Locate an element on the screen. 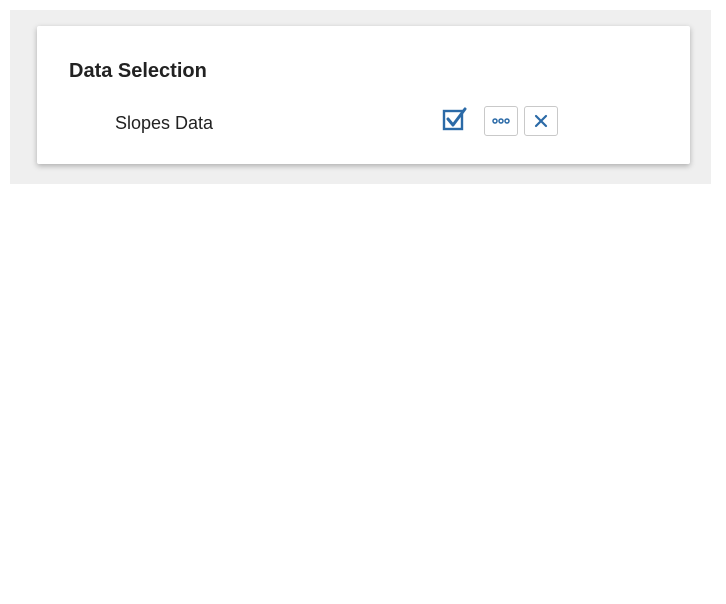 Image resolution: width=726 pixels, height=604 pixels. close-icon is located at coordinates (541, 121).